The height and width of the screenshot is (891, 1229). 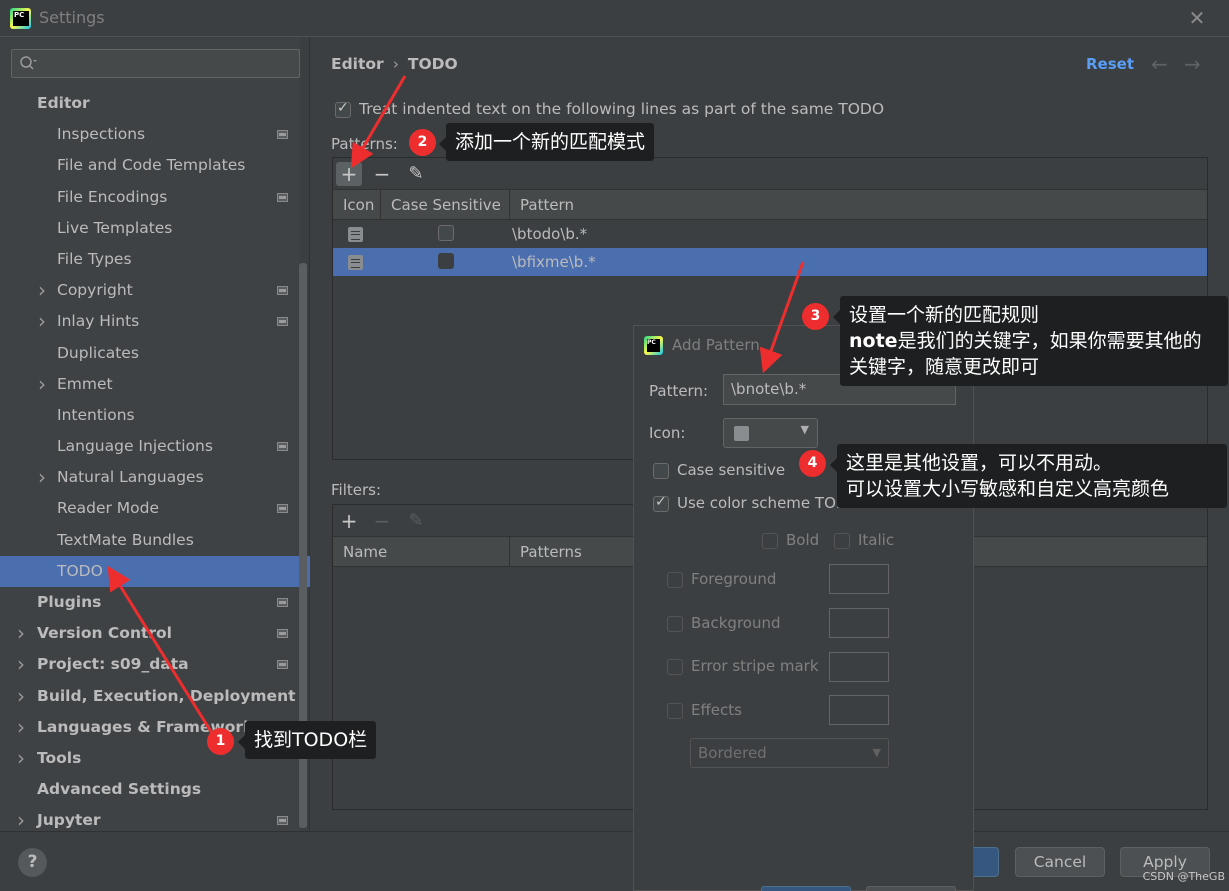 What do you see at coordinates (20, 18) in the screenshot?
I see `pycharm-logo-icon` at bounding box center [20, 18].